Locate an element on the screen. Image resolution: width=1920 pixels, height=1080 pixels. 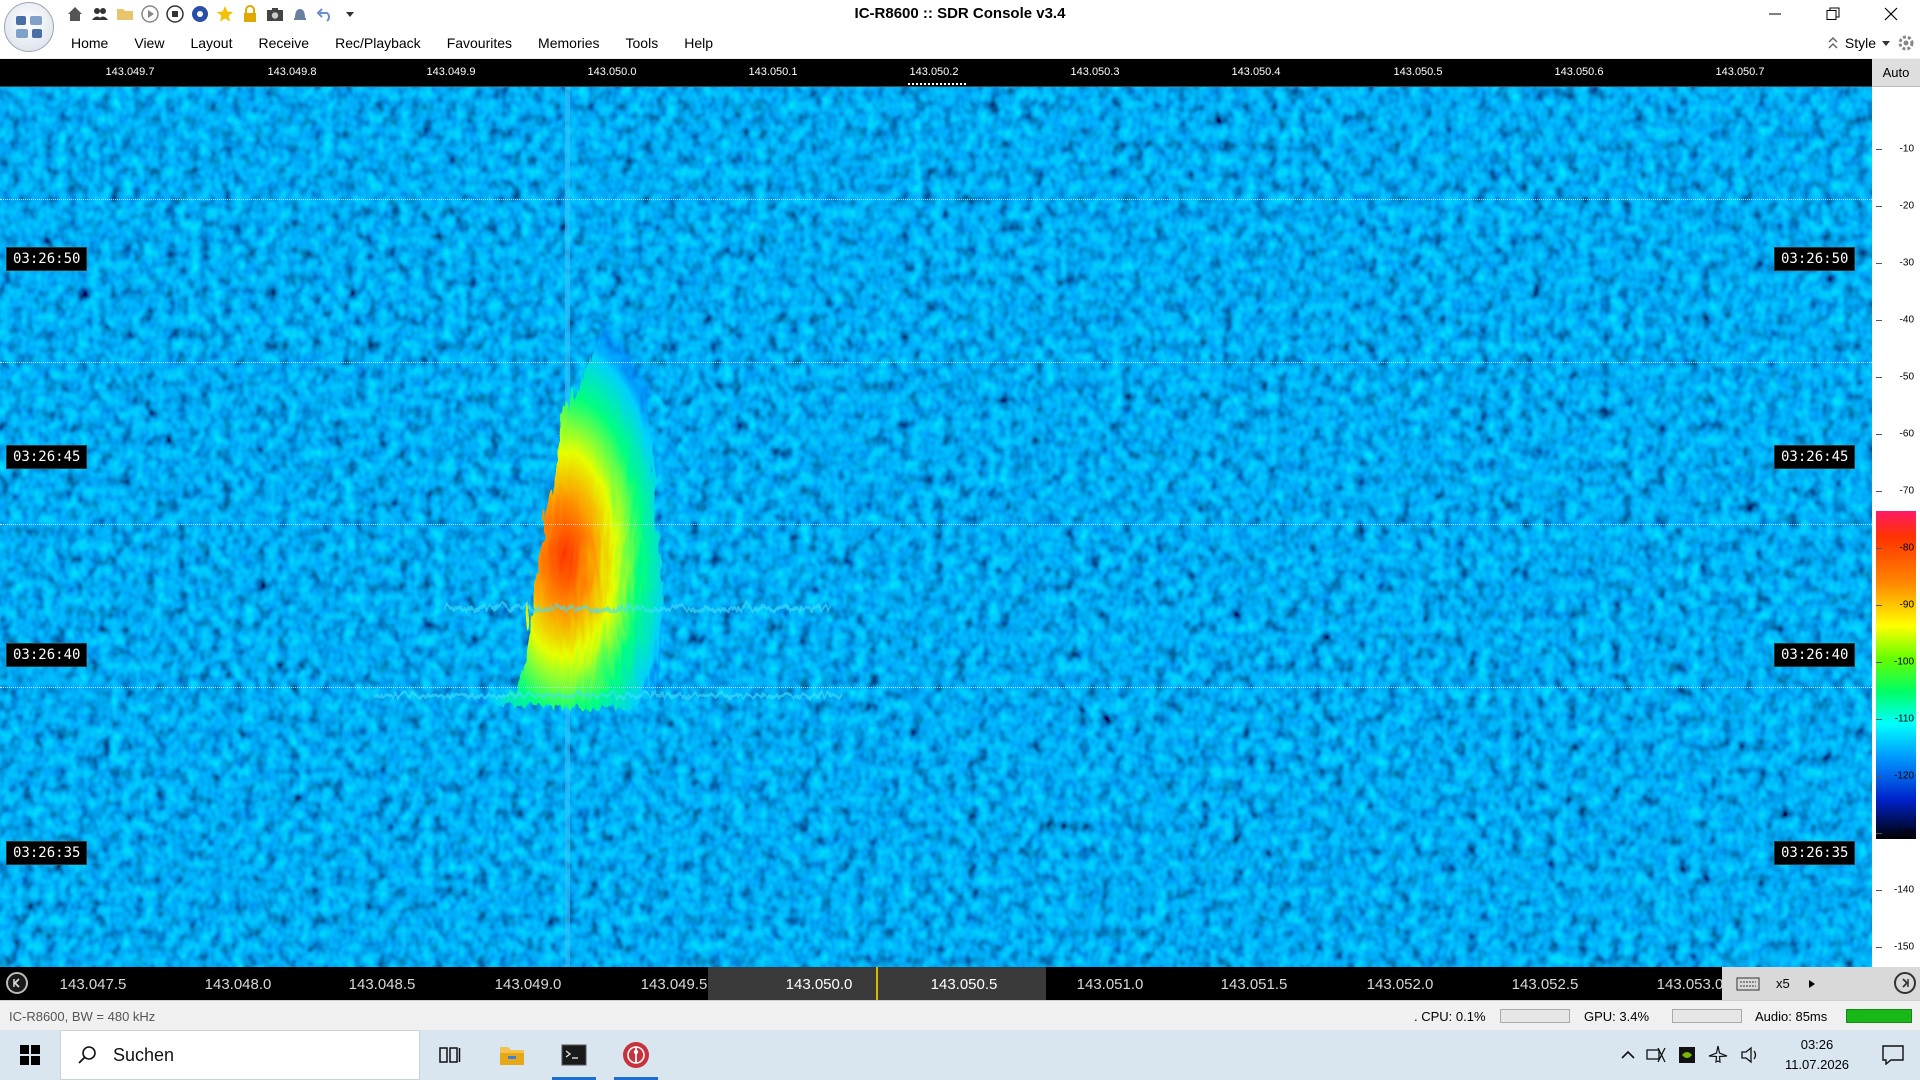
frequency-axis-tick: 143.052.5 is located at coordinates (1545, 984).